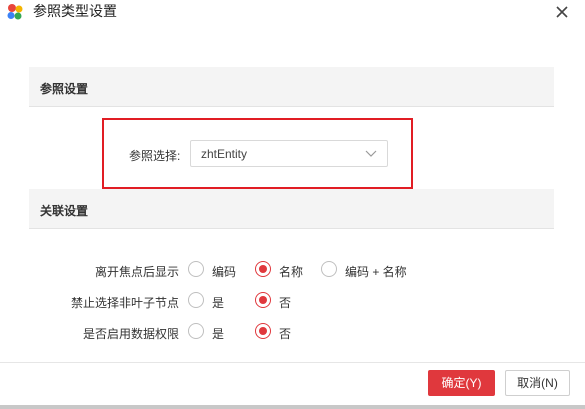 The height and width of the screenshot is (409, 585). Describe the element at coordinates (218, 334) in the screenshot. I see `radio-permission-yes-label: 是` at that location.